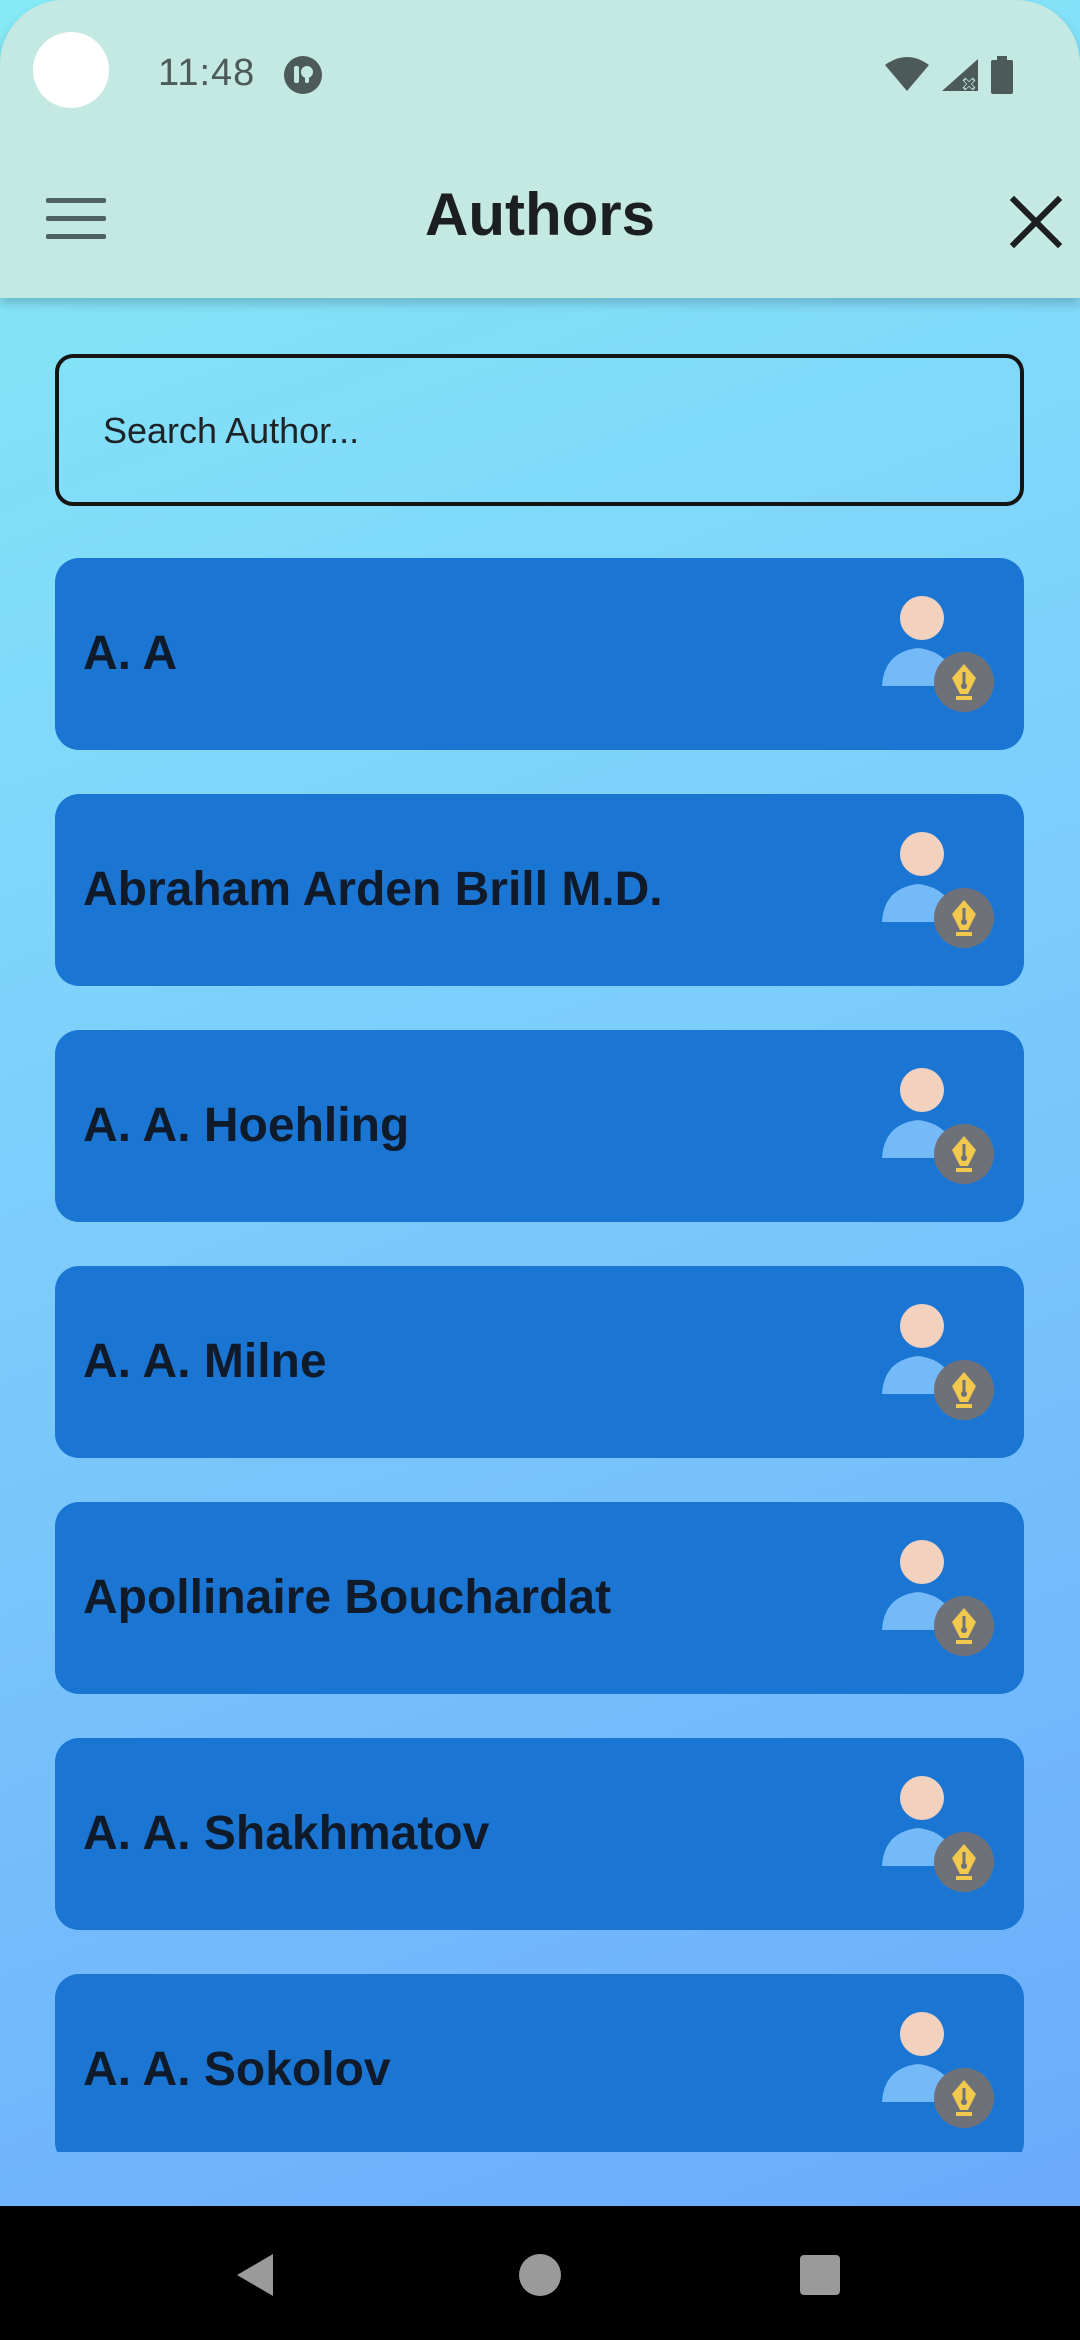 This screenshot has height=2340, width=1080. What do you see at coordinates (347, 1597) in the screenshot?
I see `author-name: Apollinaire Bouchardat` at bounding box center [347, 1597].